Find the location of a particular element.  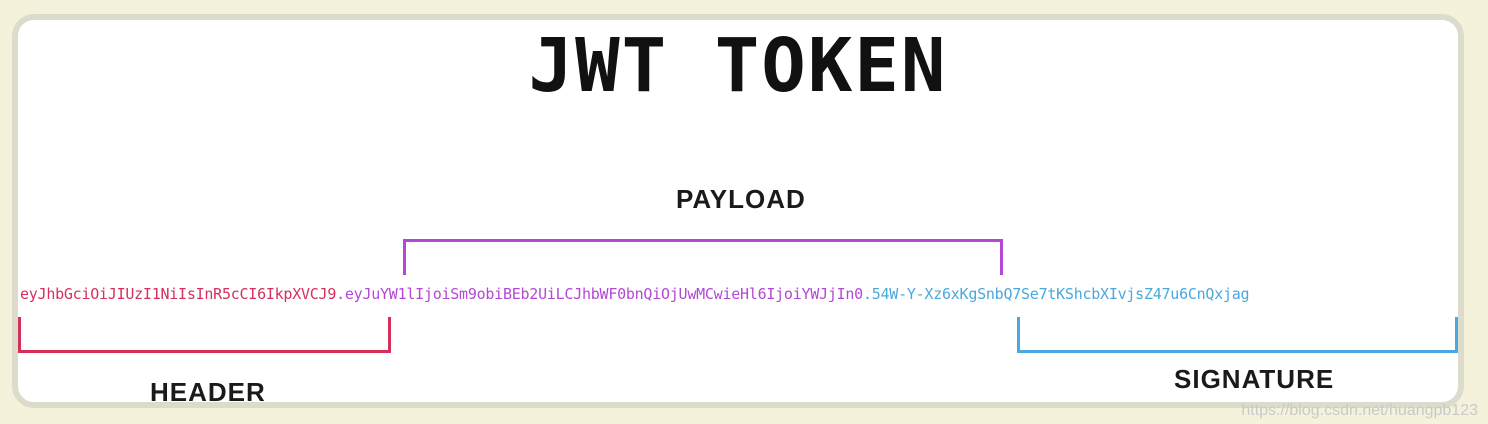

diagram-title: JWT TOKEN is located at coordinates (738, 66).